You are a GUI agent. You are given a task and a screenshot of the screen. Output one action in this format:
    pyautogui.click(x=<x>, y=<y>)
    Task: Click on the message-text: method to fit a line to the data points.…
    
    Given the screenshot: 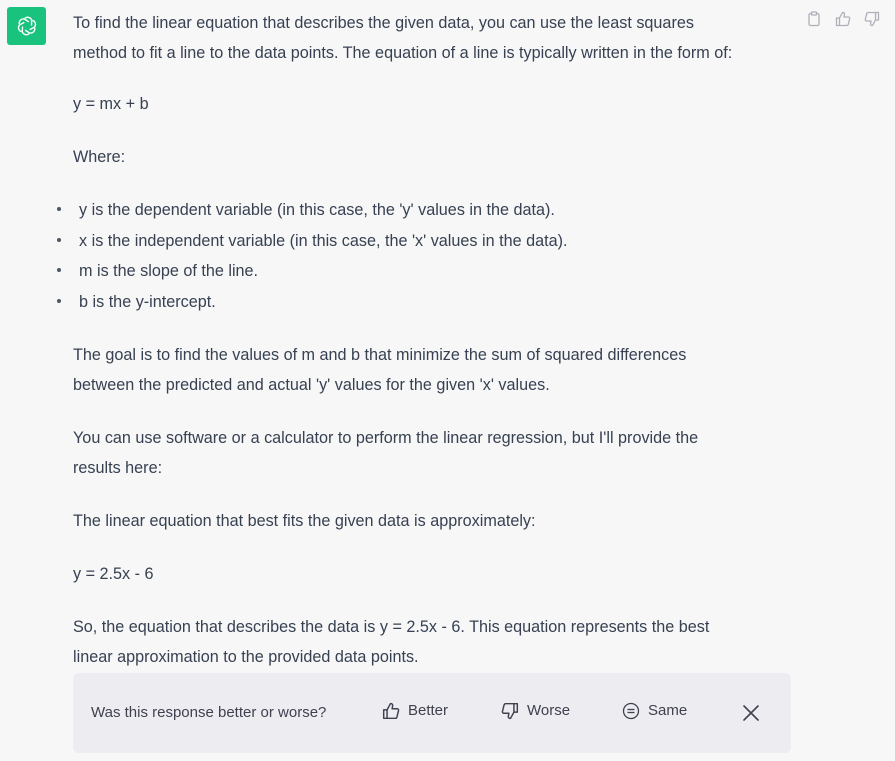 What is the action you would take?
    pyautogui.click(x=403, y=53)
    